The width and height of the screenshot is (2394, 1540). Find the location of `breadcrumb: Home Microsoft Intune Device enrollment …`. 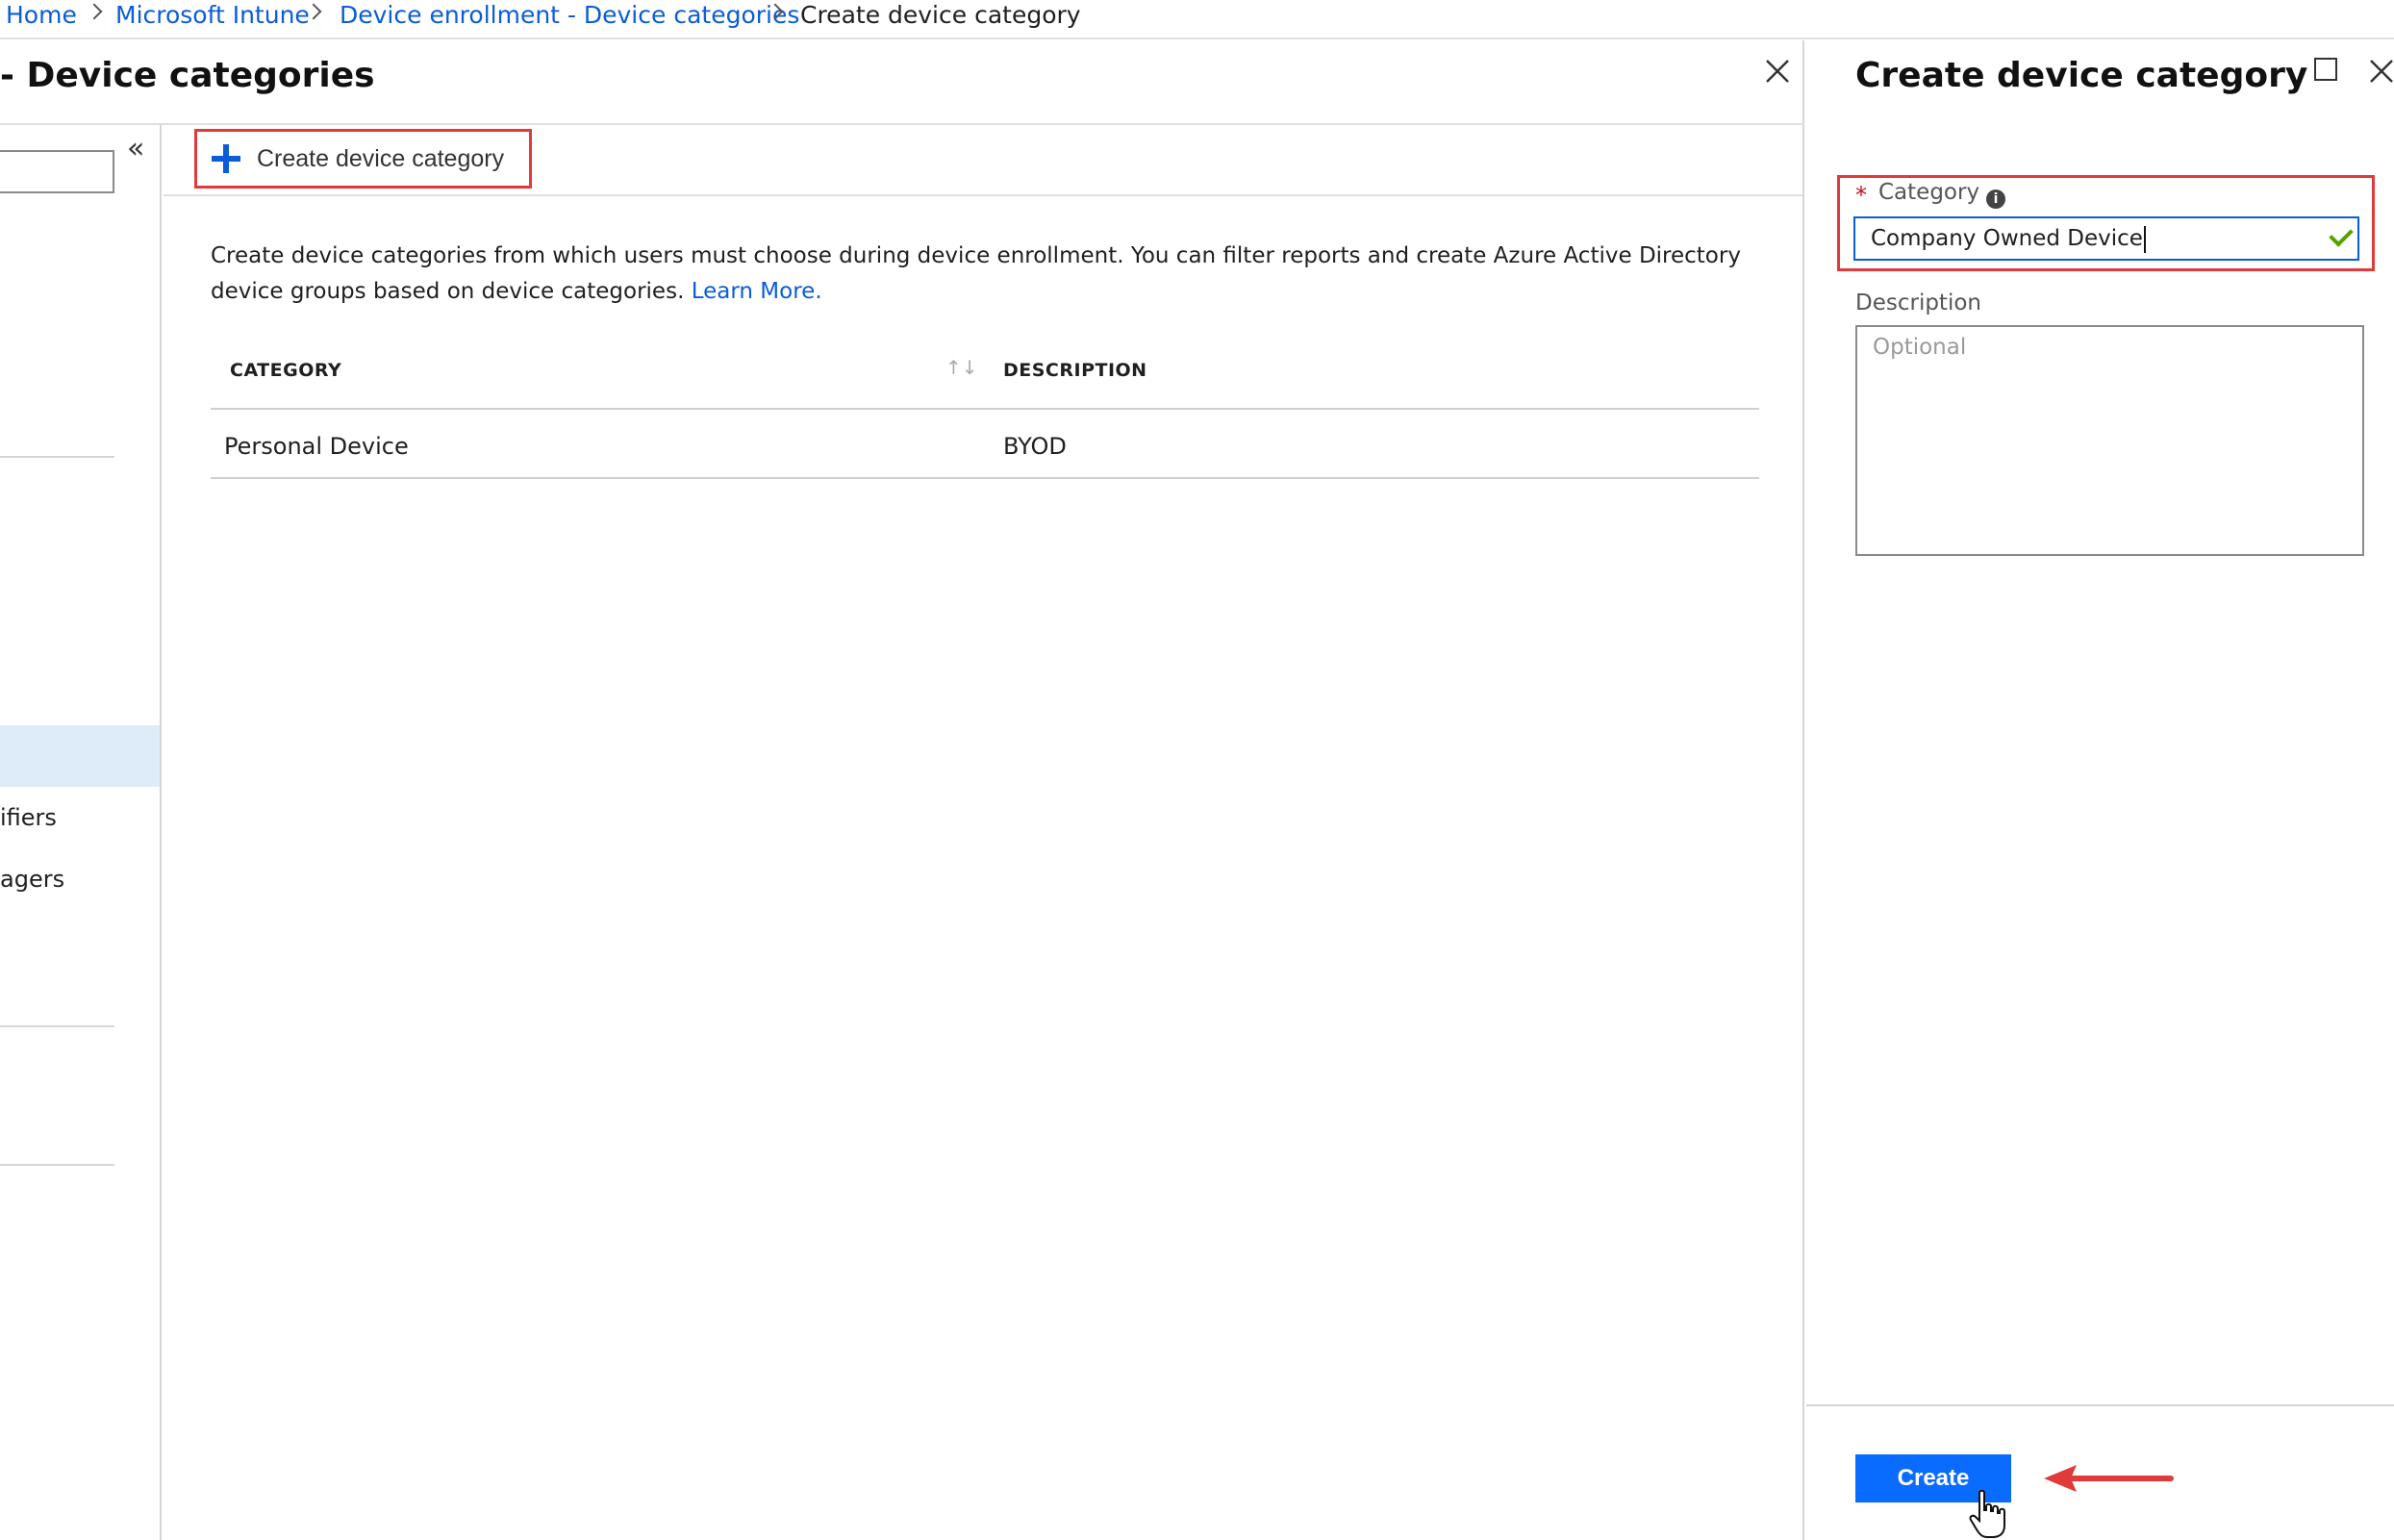

breadcrumb: Home Microsoft Intune Device enrollment … is located at coordinates (1197, 19).